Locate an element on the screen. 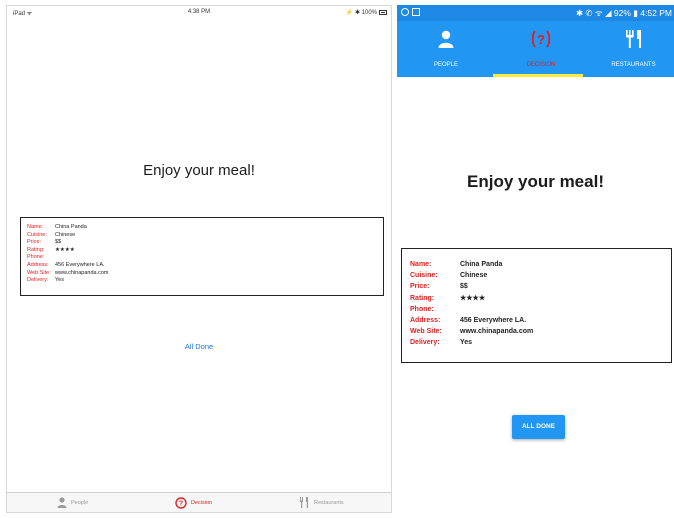 The image size is (674, 518). tab-label: RESTAURANTS is located at coordinates (633, 65).